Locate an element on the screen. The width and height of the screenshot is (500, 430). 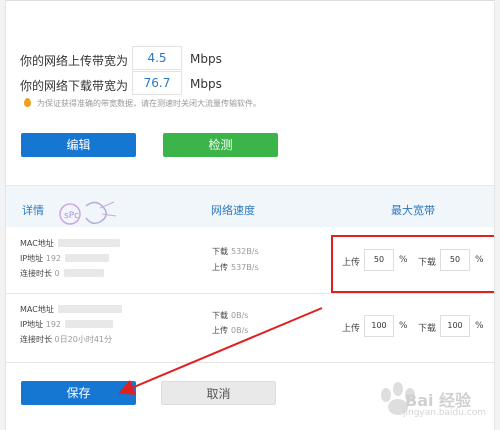
tip-text-row: 为保证获得准确的带宽数据，请在测速时关闭大流量传输软件。 is located at coordinates (142, 103).